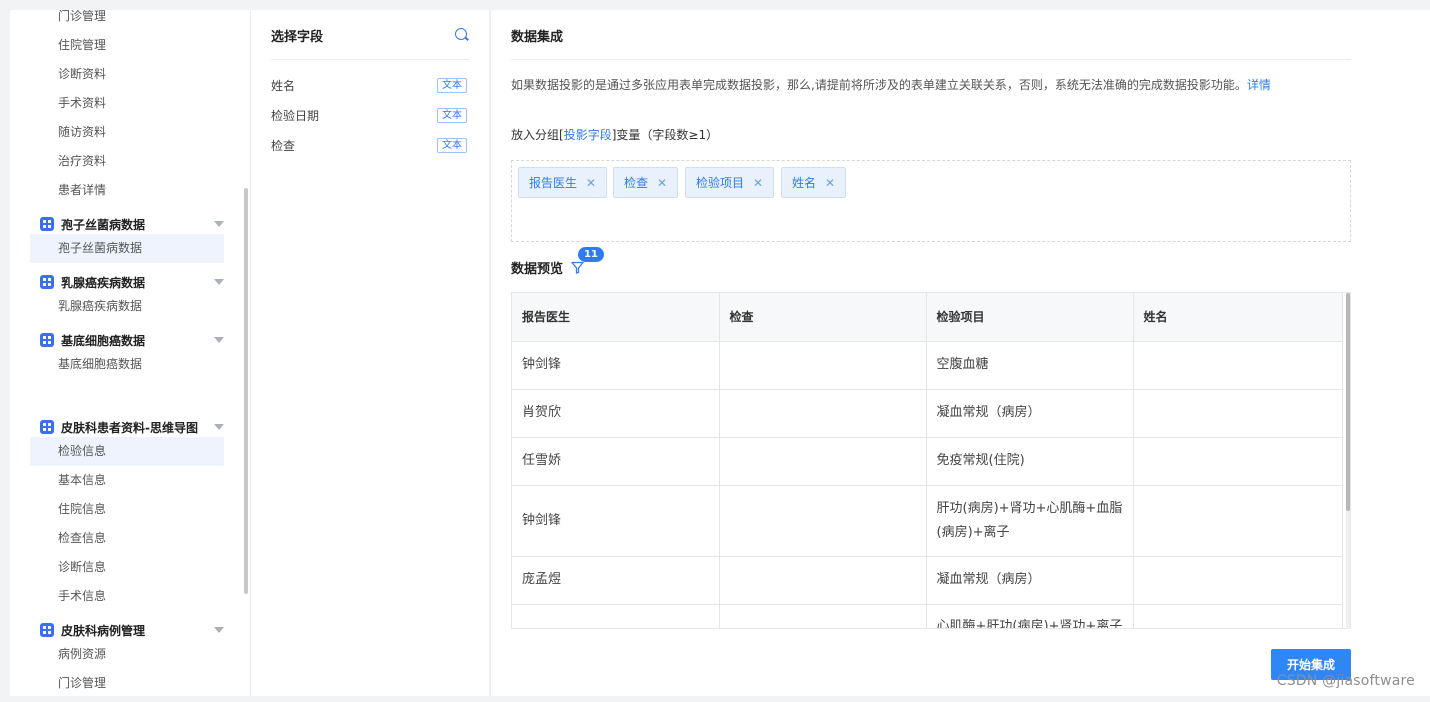  What do you see at coordinates (246, 391) in the screenshot?
I see `sidebar-scrollbar` at bounding box center [246, 391].